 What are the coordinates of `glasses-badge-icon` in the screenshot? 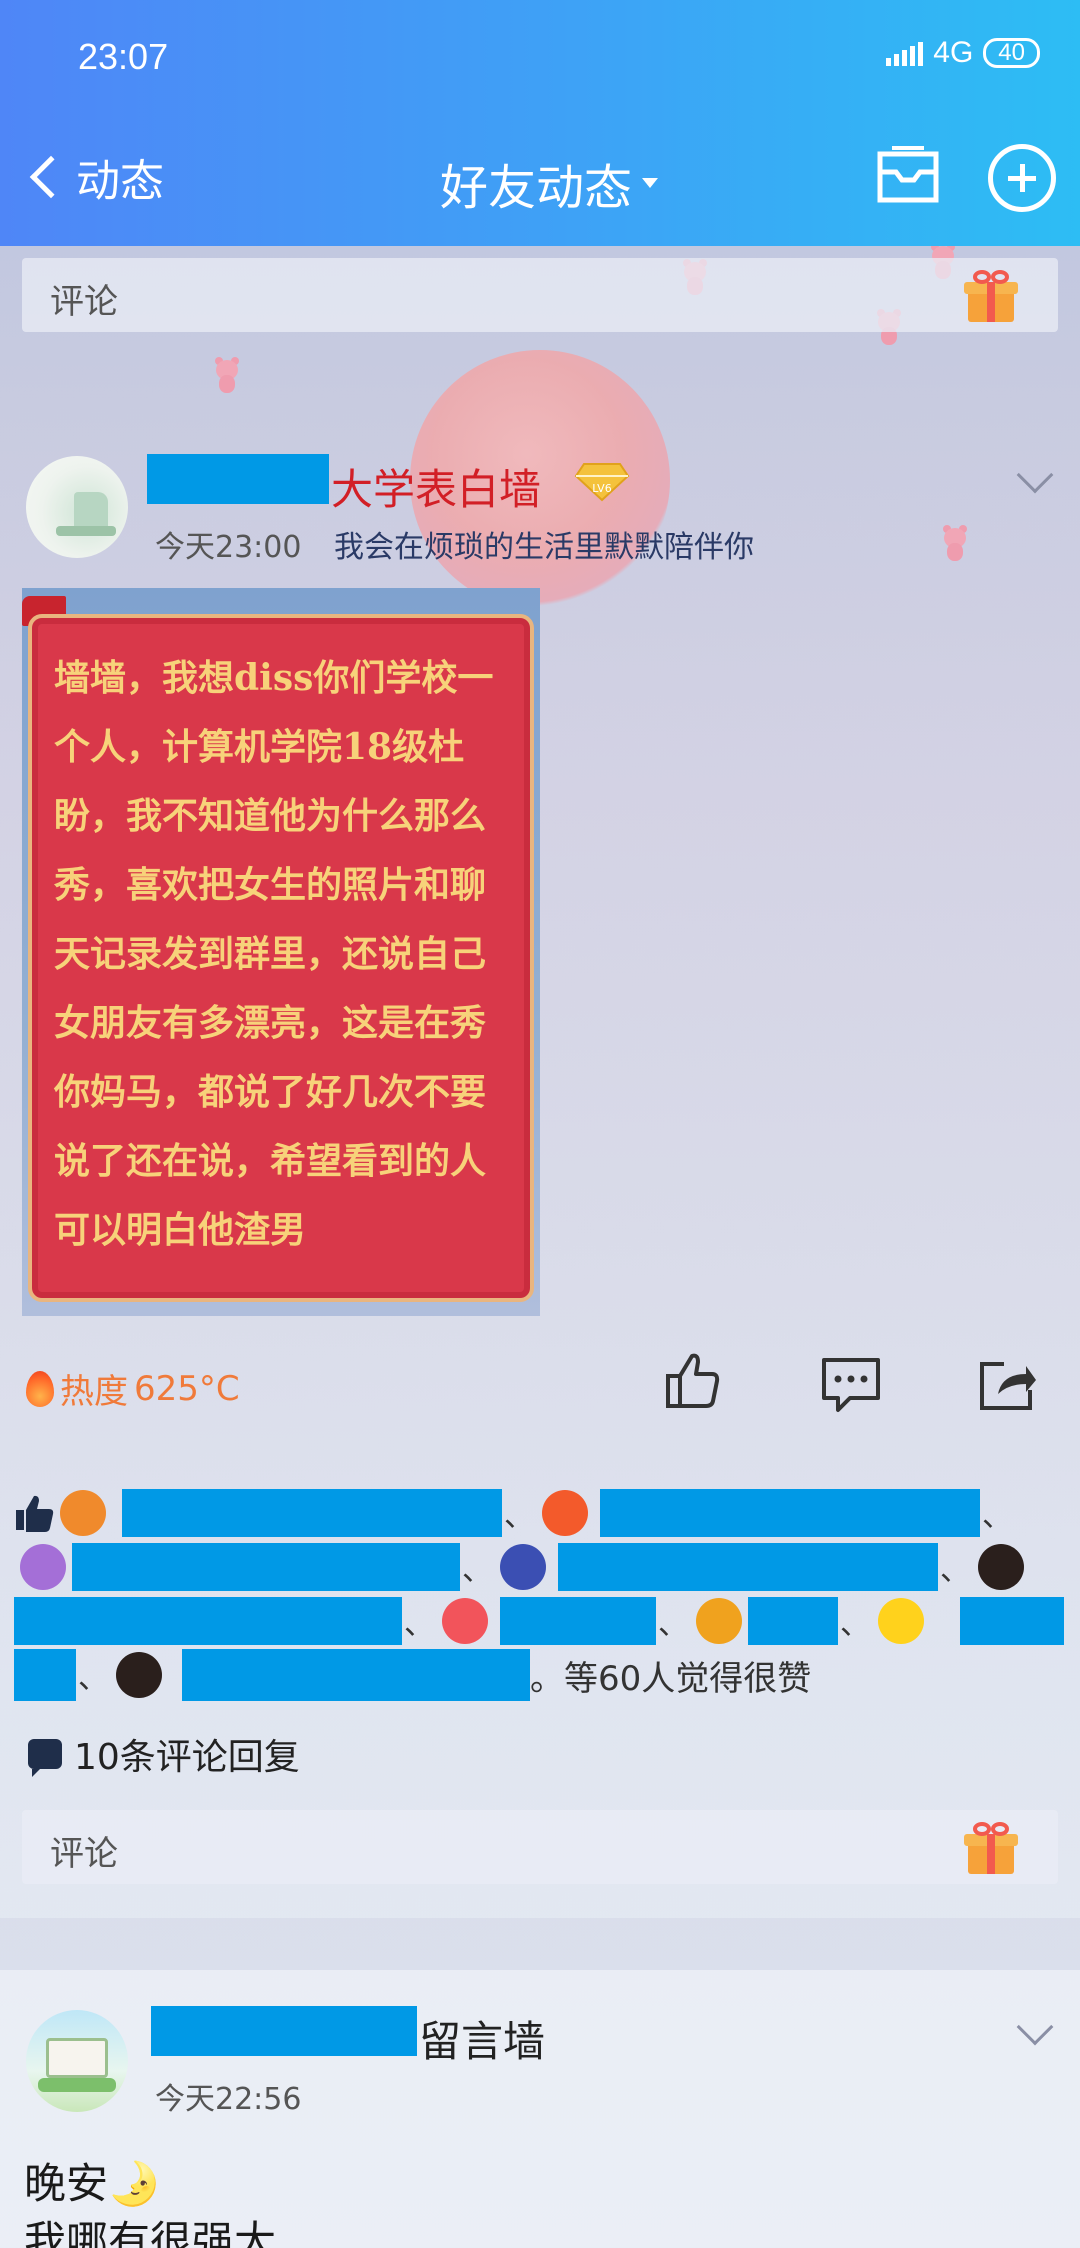 It's located at (523, 1567).